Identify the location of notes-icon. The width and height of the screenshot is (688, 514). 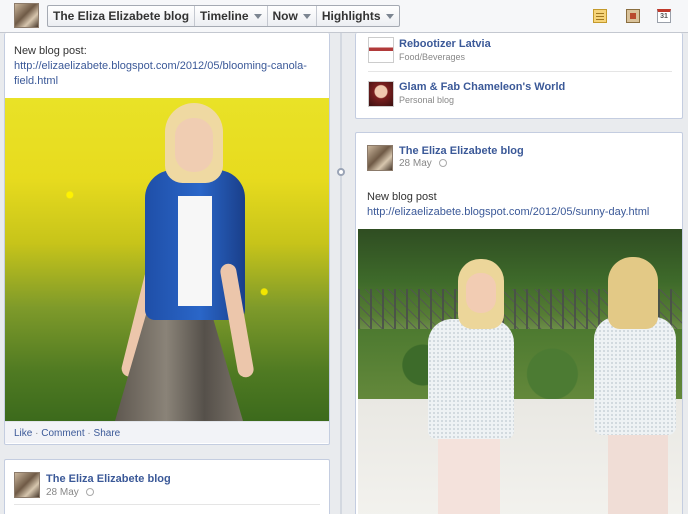
(600, 16).